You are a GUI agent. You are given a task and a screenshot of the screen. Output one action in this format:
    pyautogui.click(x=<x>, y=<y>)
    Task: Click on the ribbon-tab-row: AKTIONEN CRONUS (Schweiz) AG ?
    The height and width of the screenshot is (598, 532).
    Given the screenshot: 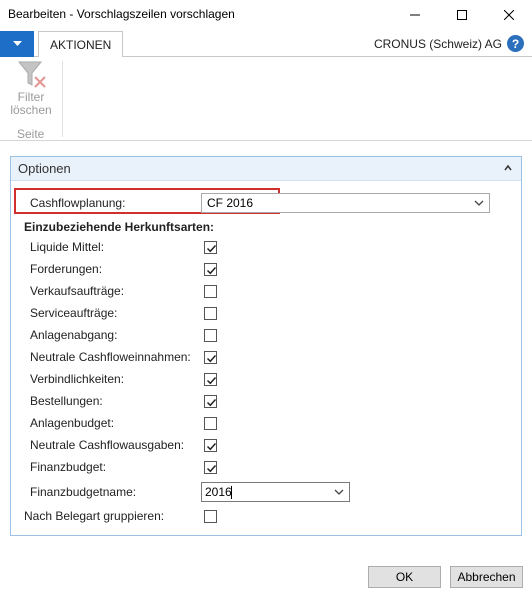 What is the action you would take?
    pyautogui.click(x=266, y=44)
    